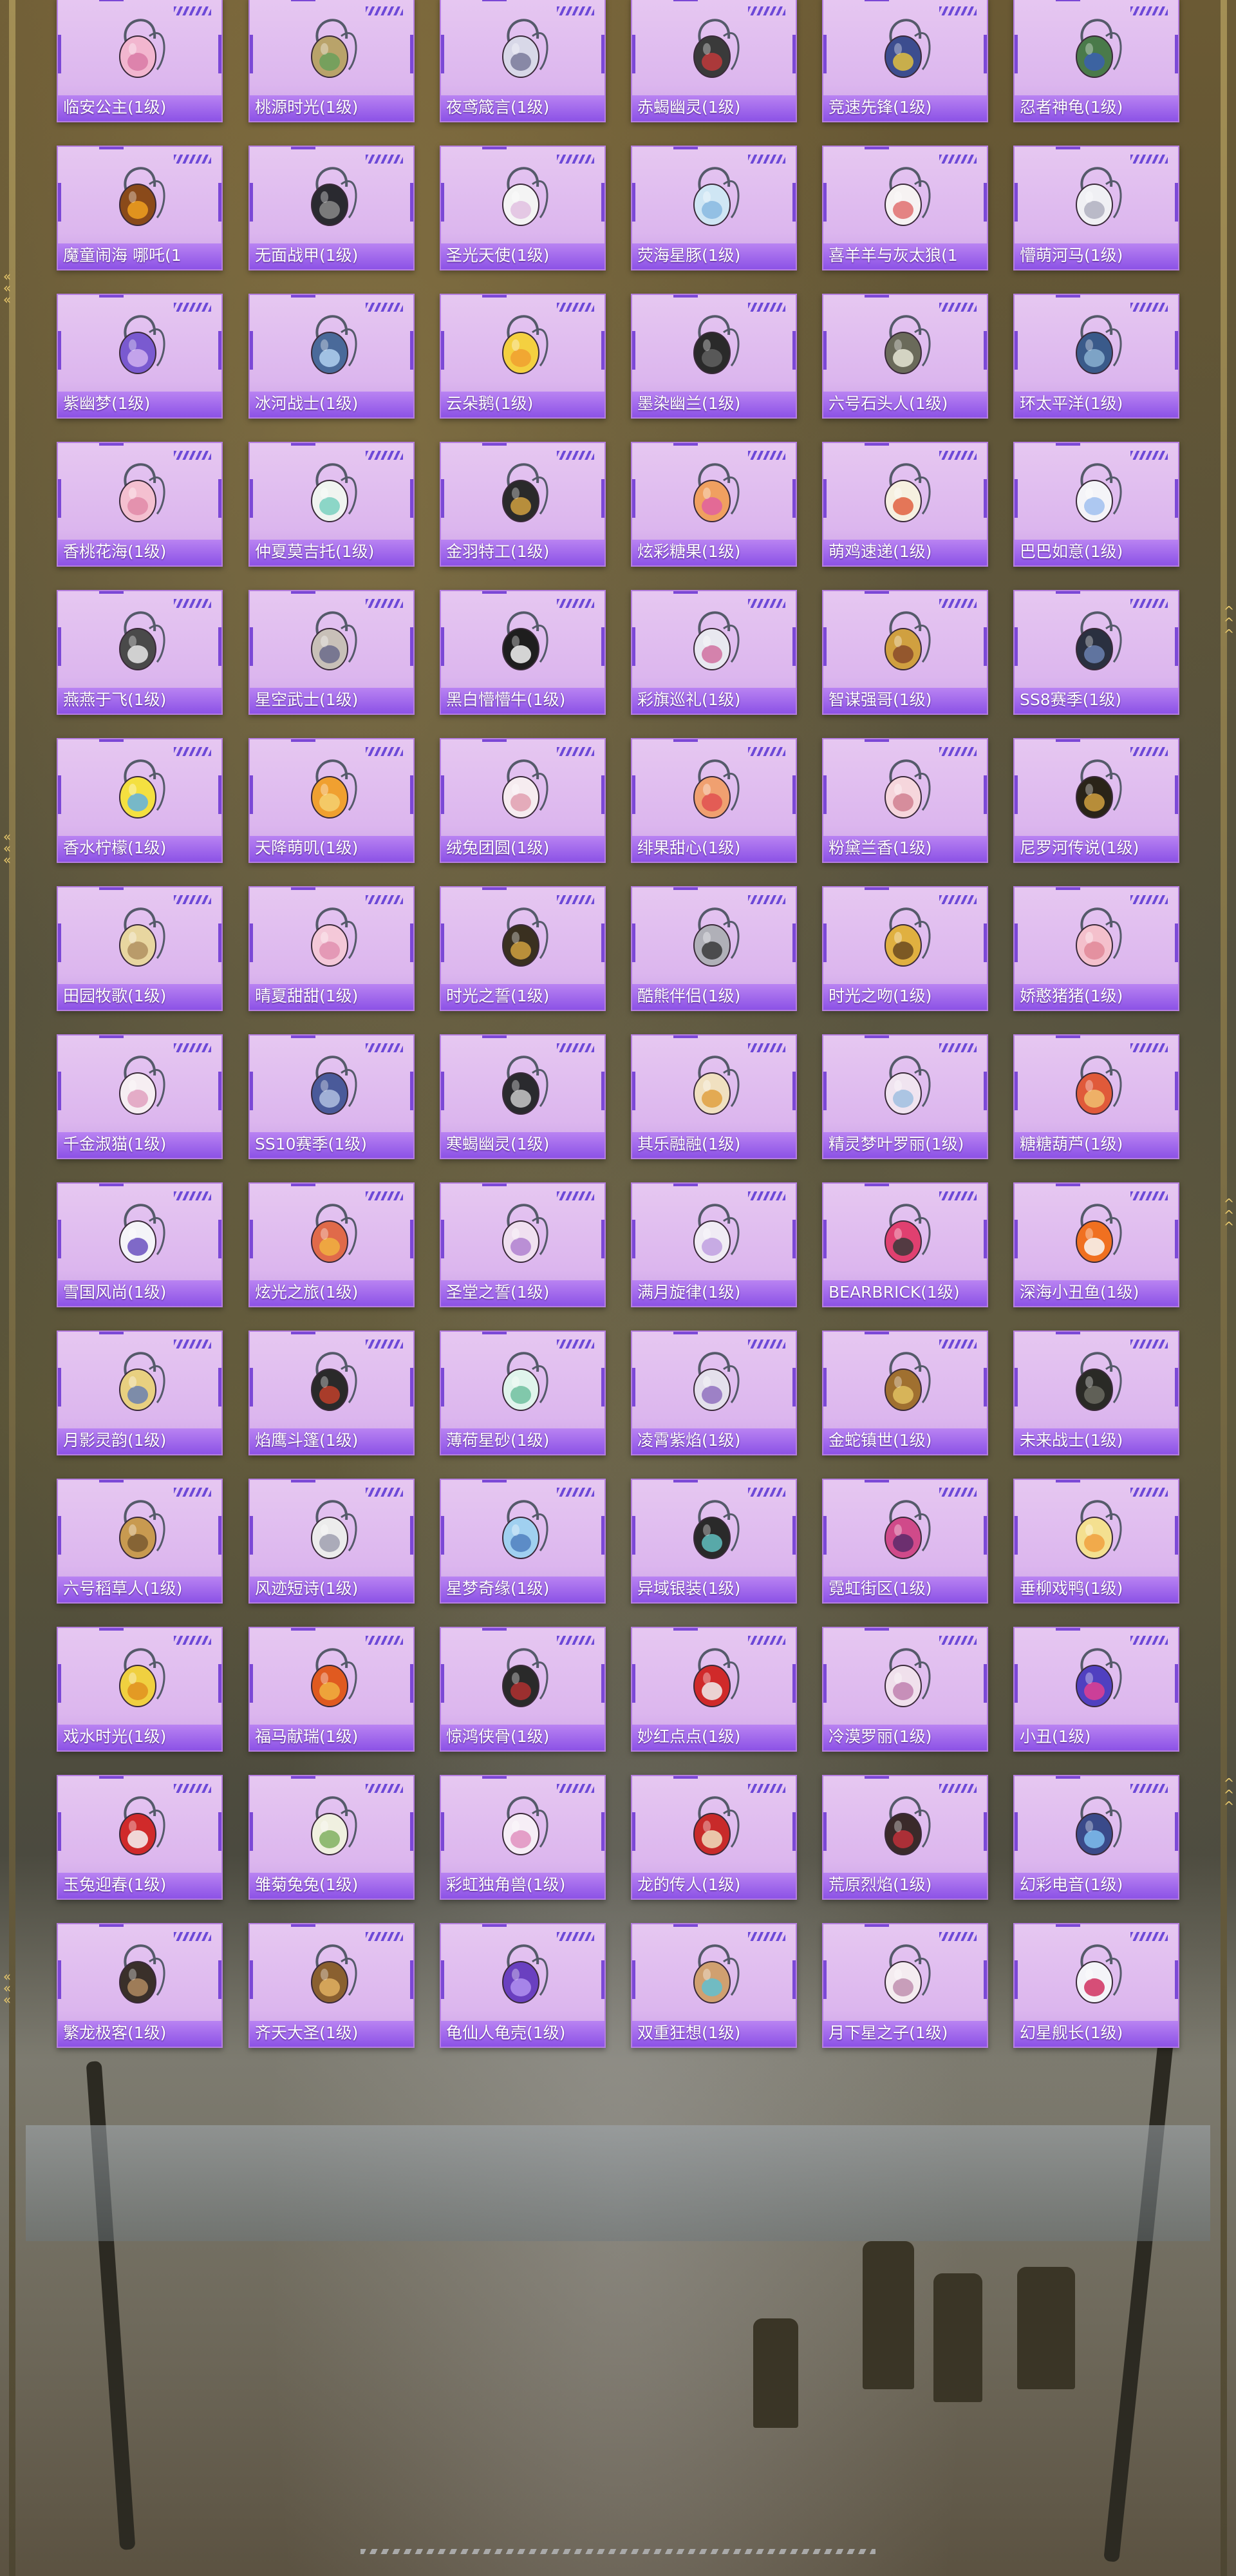 The width and height of the screenshot is (1236, 2576). I want to click on backpack-card: 喜羊羊与灰太狼(1, so click(905, 208).